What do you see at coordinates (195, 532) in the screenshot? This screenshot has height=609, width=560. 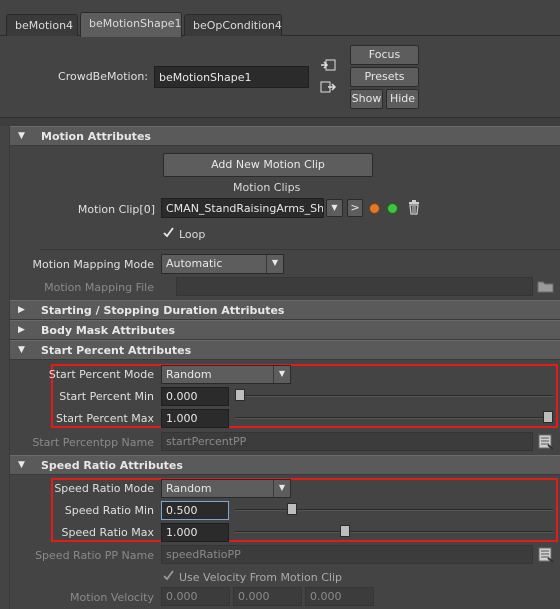 I see `speed-ratio-max-field: 1.000` at bounding box center [195, 532].